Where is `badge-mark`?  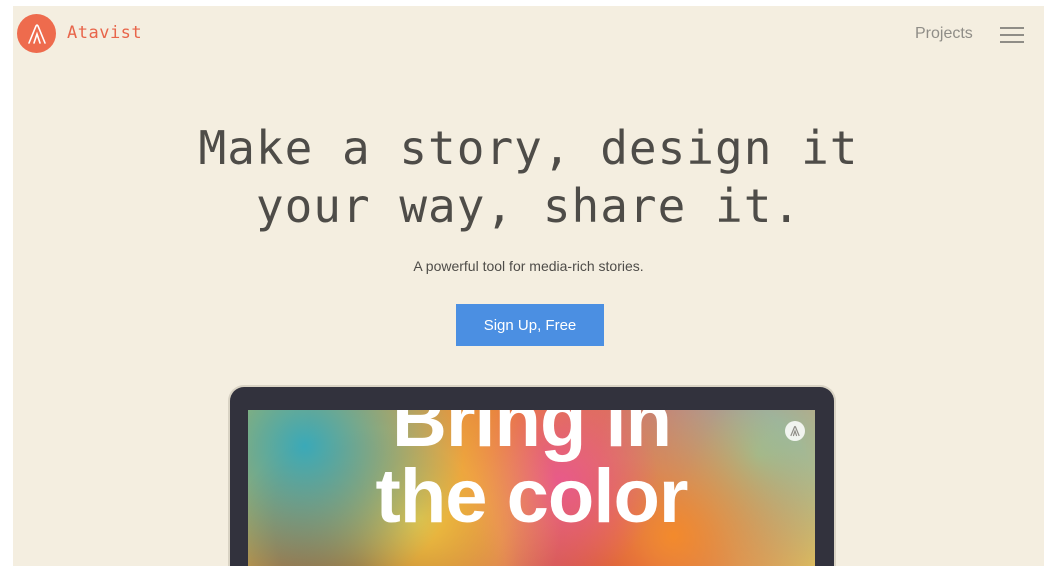 badge-mark is located at coordinates (795, 431).